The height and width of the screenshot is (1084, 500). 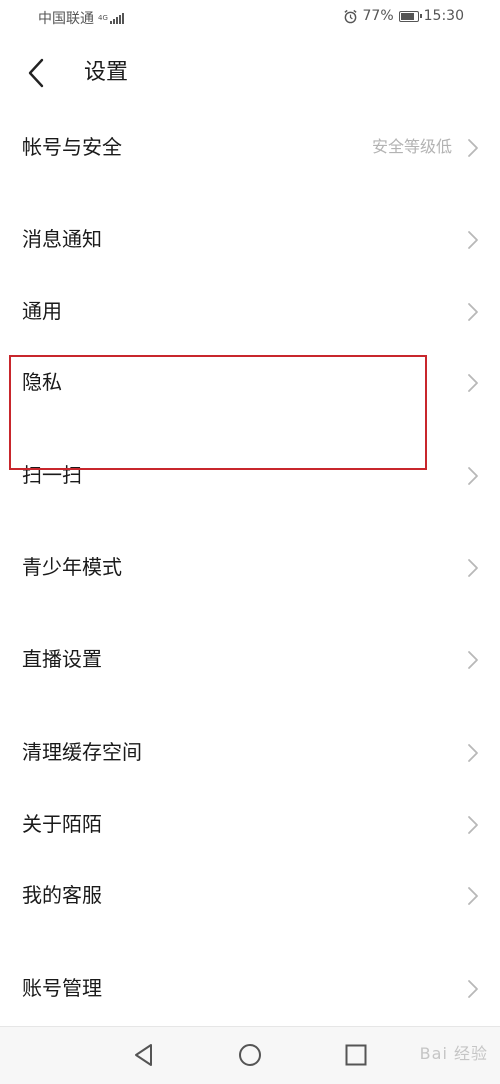 I want to click on status-left: 中国联通 4G, so click(x=81, y=18).